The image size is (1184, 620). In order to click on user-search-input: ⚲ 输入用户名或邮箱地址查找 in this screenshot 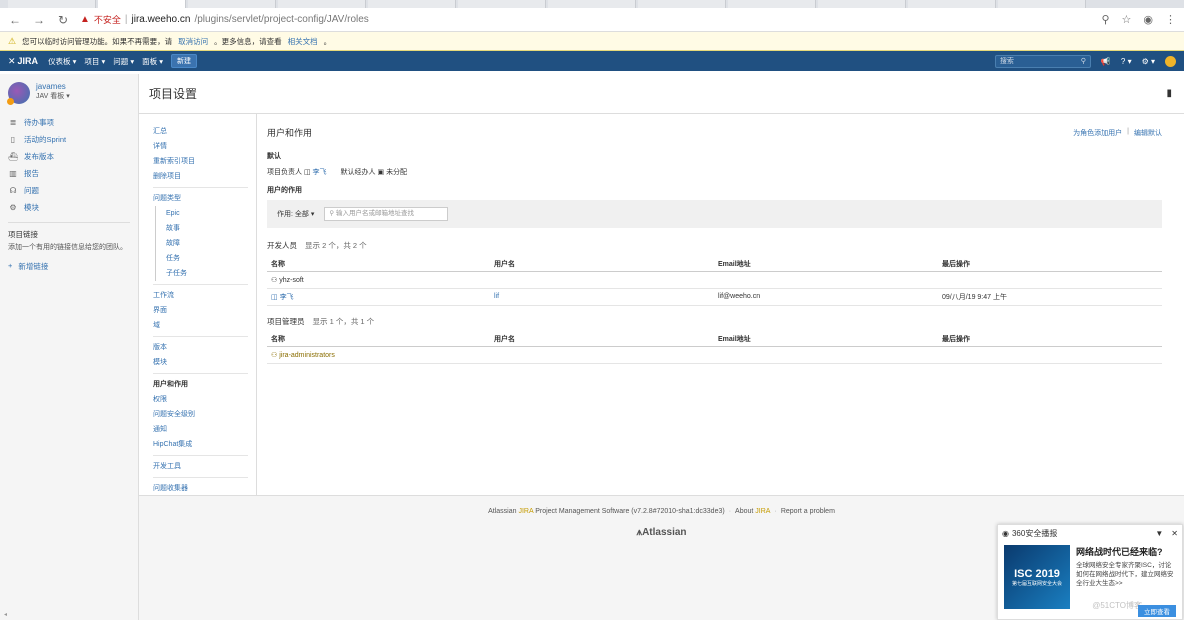, I will do `click(386, 214)`.